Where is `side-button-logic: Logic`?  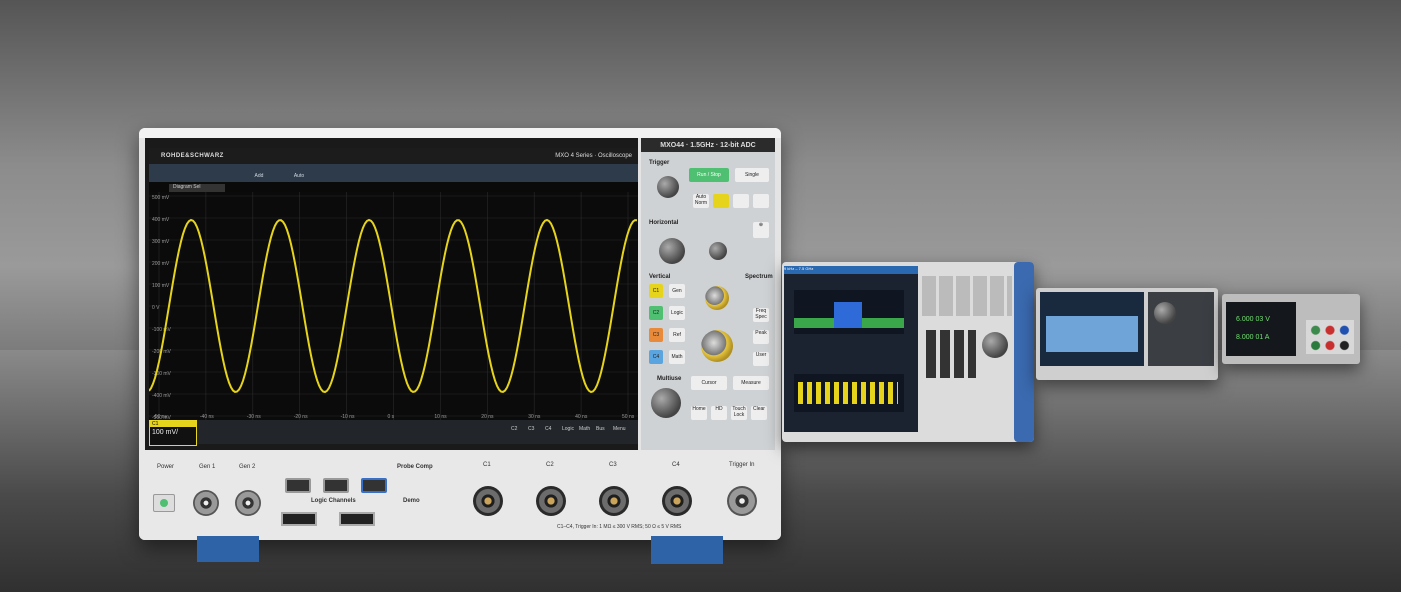 side-button-logic: Logic is located at coordinates (677, 313).